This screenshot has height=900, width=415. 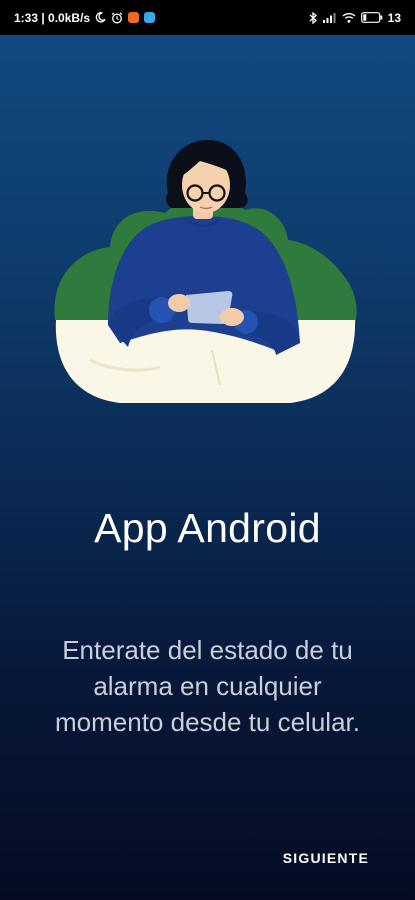 What do you see at coordinates (326, 858) in the screenshot?
I see `next-button: SIGUIENTE` at bounding box center [326, 858].